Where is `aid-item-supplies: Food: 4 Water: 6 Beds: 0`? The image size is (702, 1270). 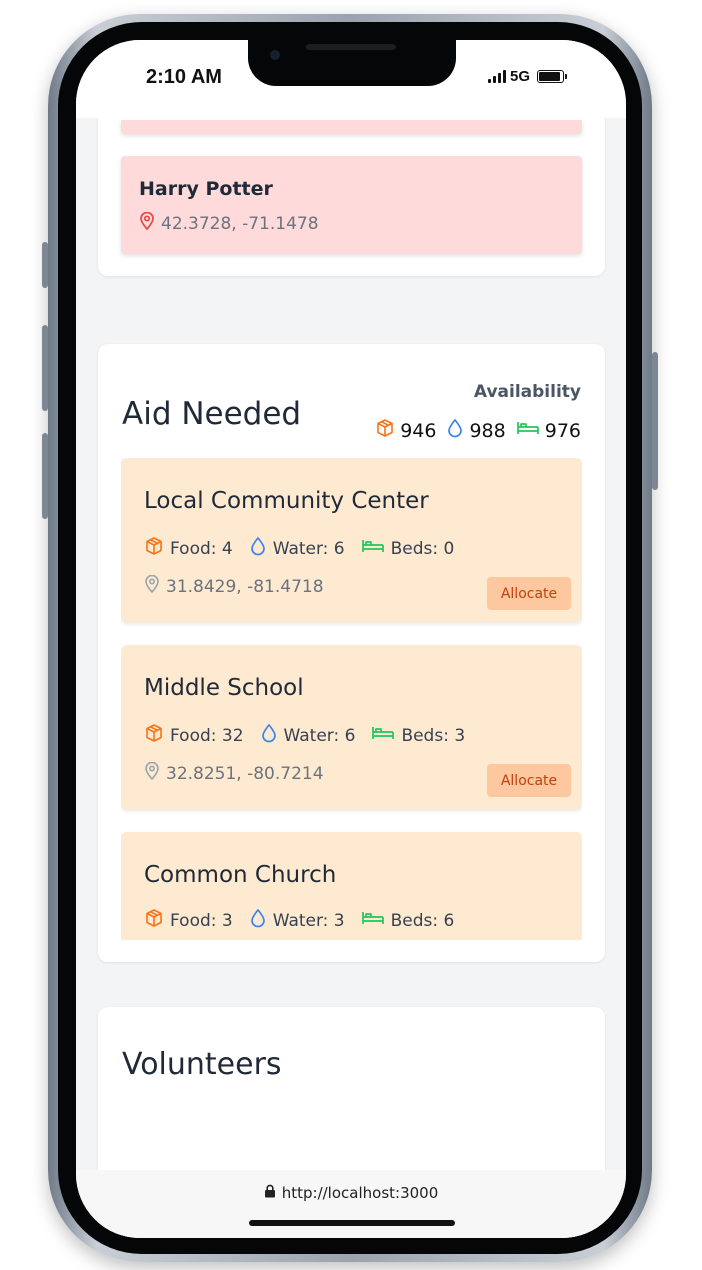
aid-item-supplies: Food: 4 Water: 6 Beds: 0 is located at coordinates (299, 548).